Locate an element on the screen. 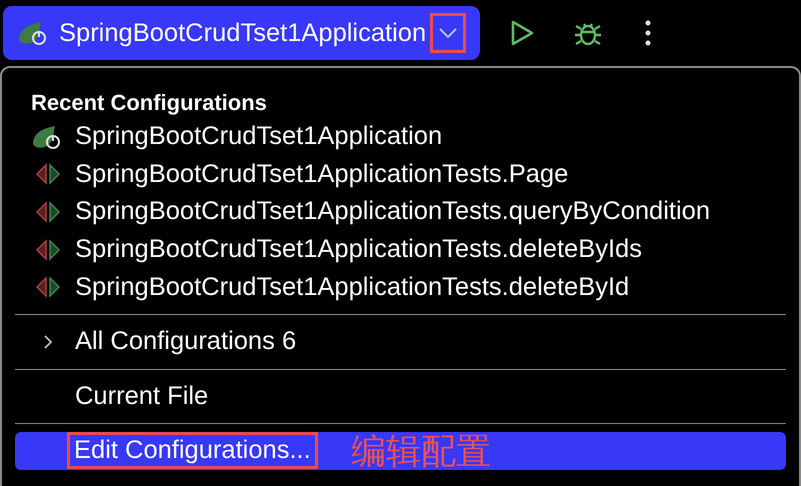 The width and height of the screenshot is (801, 486). chevron-down-icon is located at coordinates (448, 33).